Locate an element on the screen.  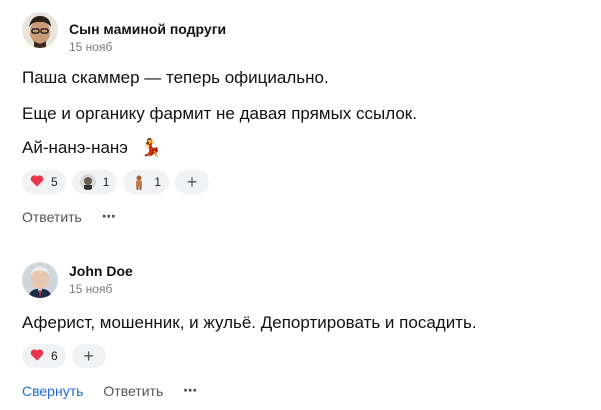
dancer-emoji: 💃 is located at coordinates (151, 147).